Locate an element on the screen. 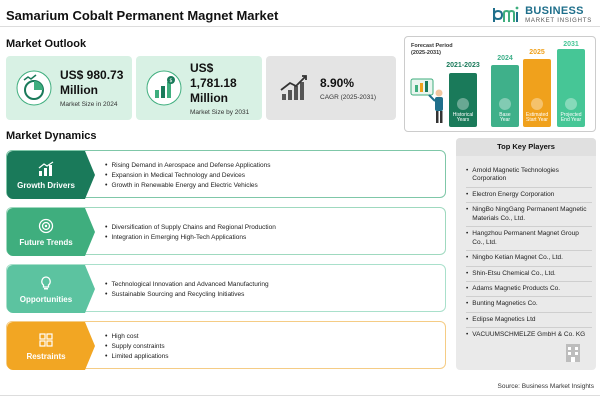  forecast-label-line1: Forecast Period is located at coordinates (432, 46).